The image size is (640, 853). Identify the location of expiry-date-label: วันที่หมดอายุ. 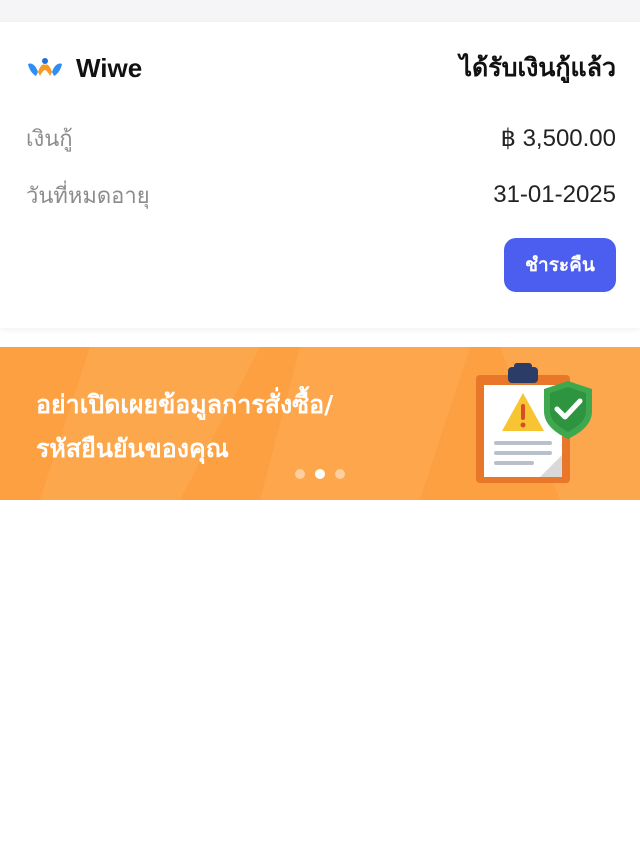
(88, 196).